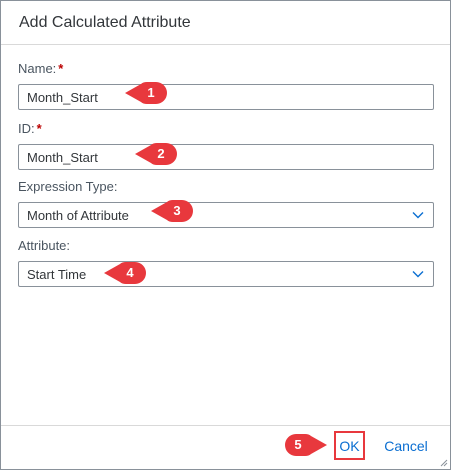 Image resolution: width=451 pixels, height=470 pixels. Describe the element at coordinates (62, 97) in the screenshot. I see `name-input-value: Month_Start` at that location.